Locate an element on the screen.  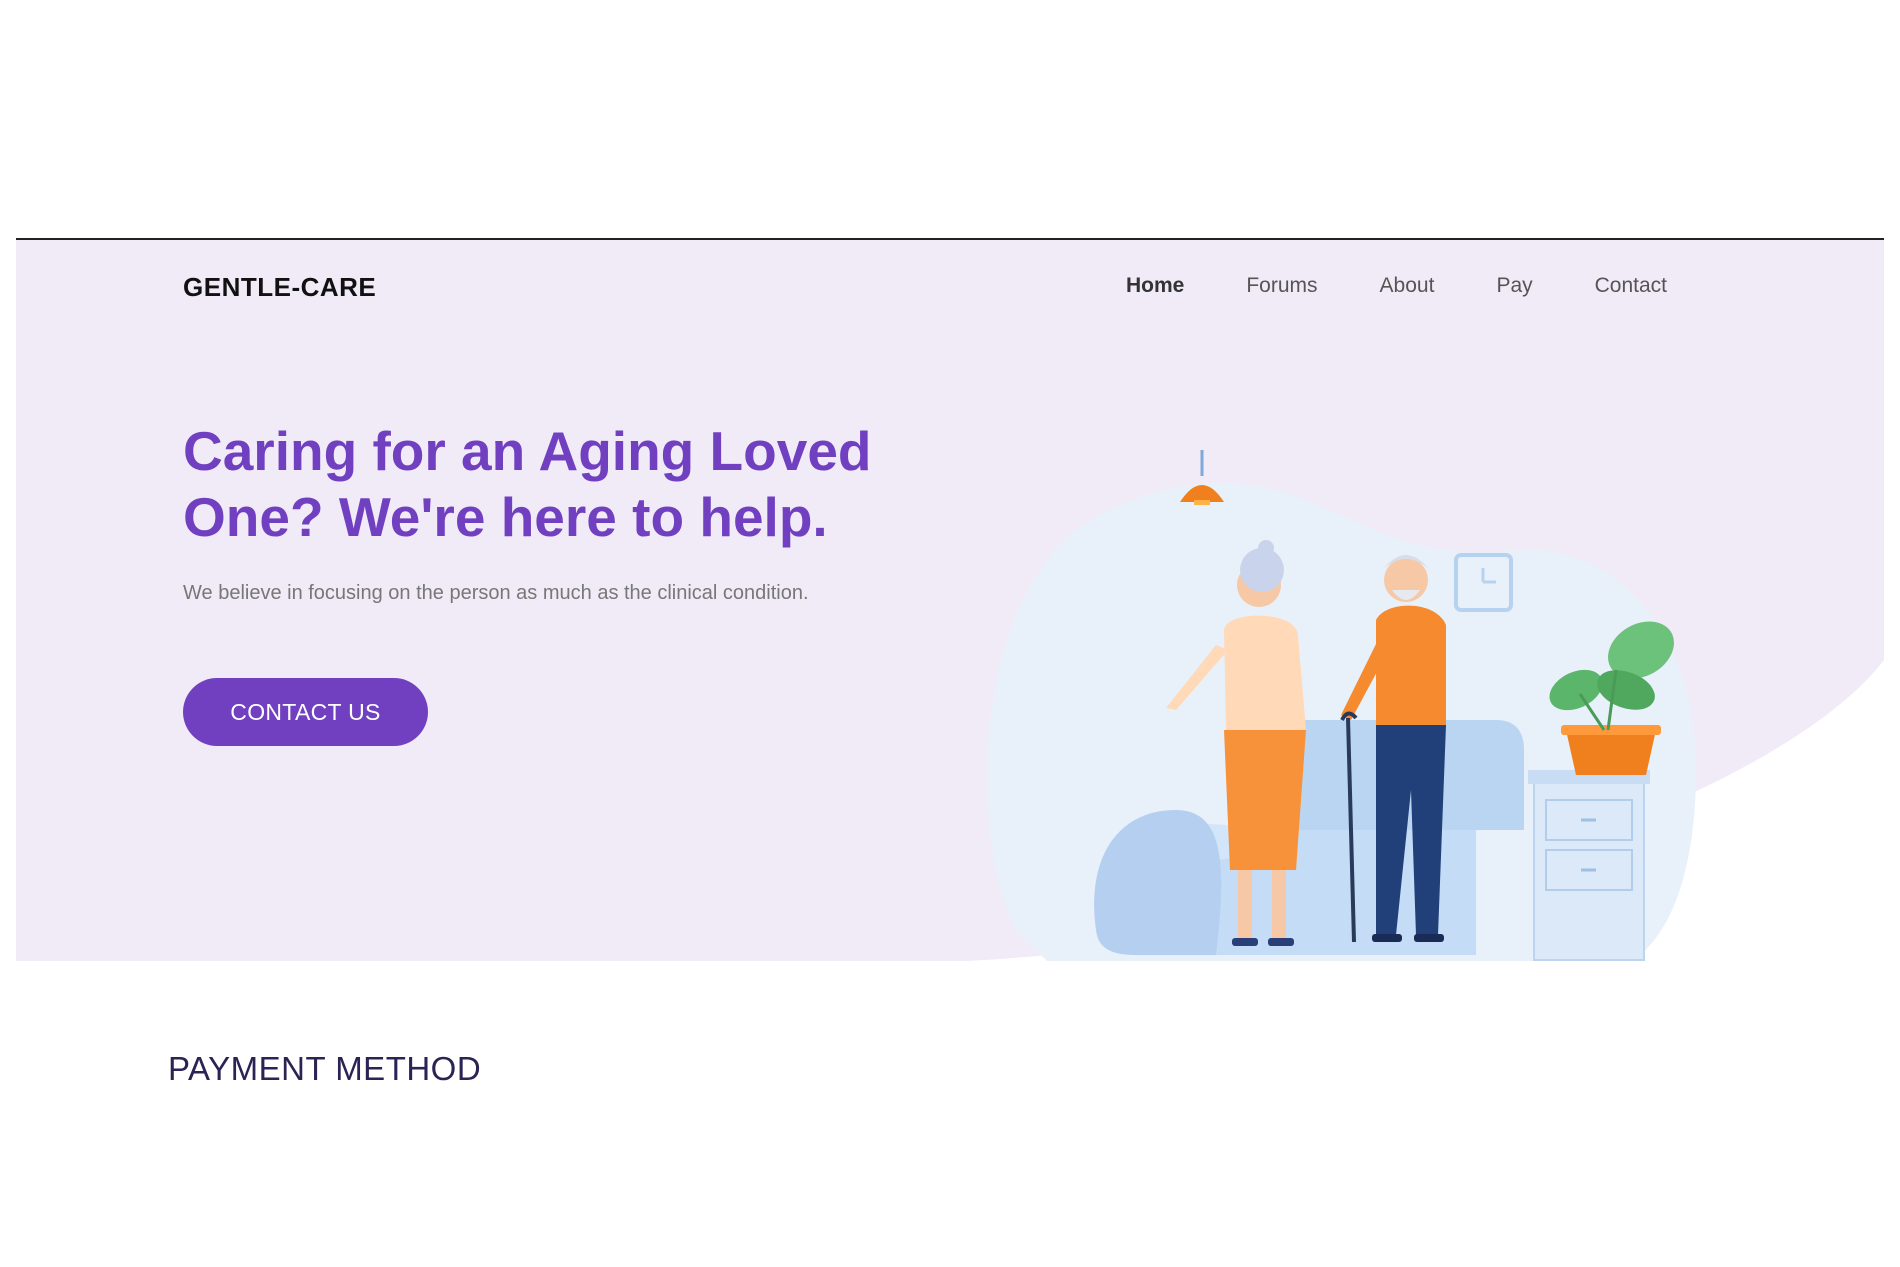
nav-item-home: Home is located at coordinates (1155, 286).